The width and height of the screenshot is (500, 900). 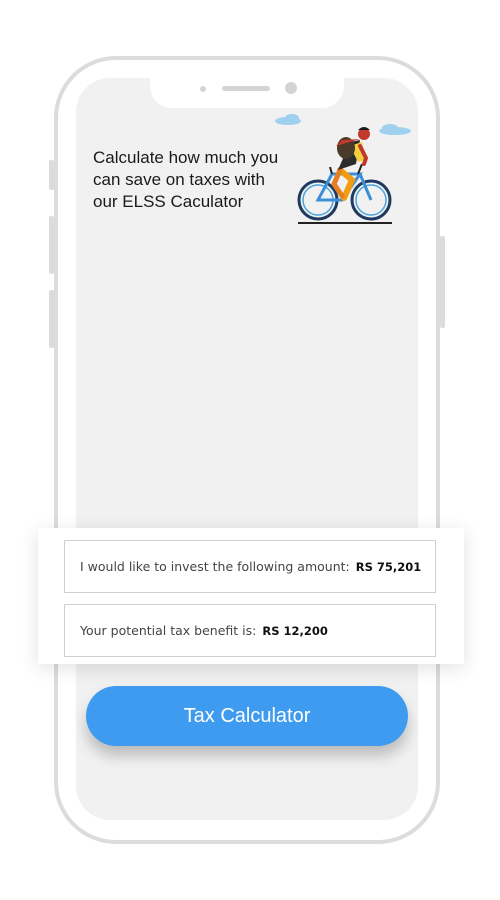 What do you see at coordinates (168, 630) in the screenshot?
I see `tax-benefit-label: Your potential tax benefit is:` at bounding box center [168, 630].